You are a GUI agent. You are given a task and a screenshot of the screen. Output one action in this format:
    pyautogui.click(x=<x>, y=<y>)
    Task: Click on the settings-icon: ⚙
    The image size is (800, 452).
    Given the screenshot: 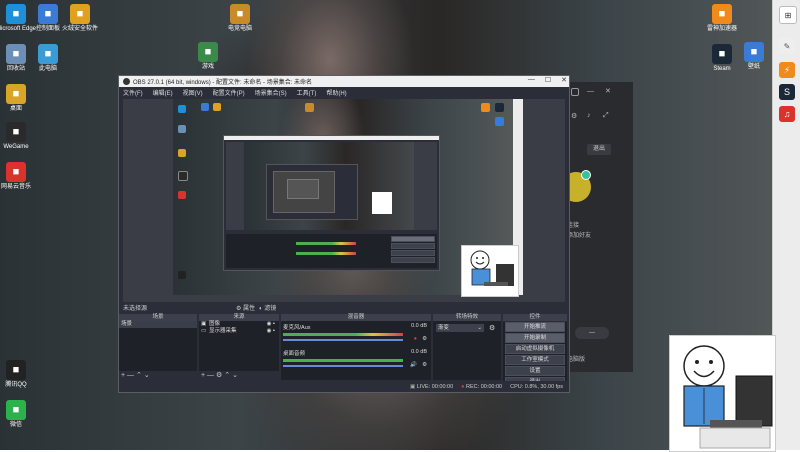 What is the action you would take?
    pyautogui.click(x=574, y=116)
    